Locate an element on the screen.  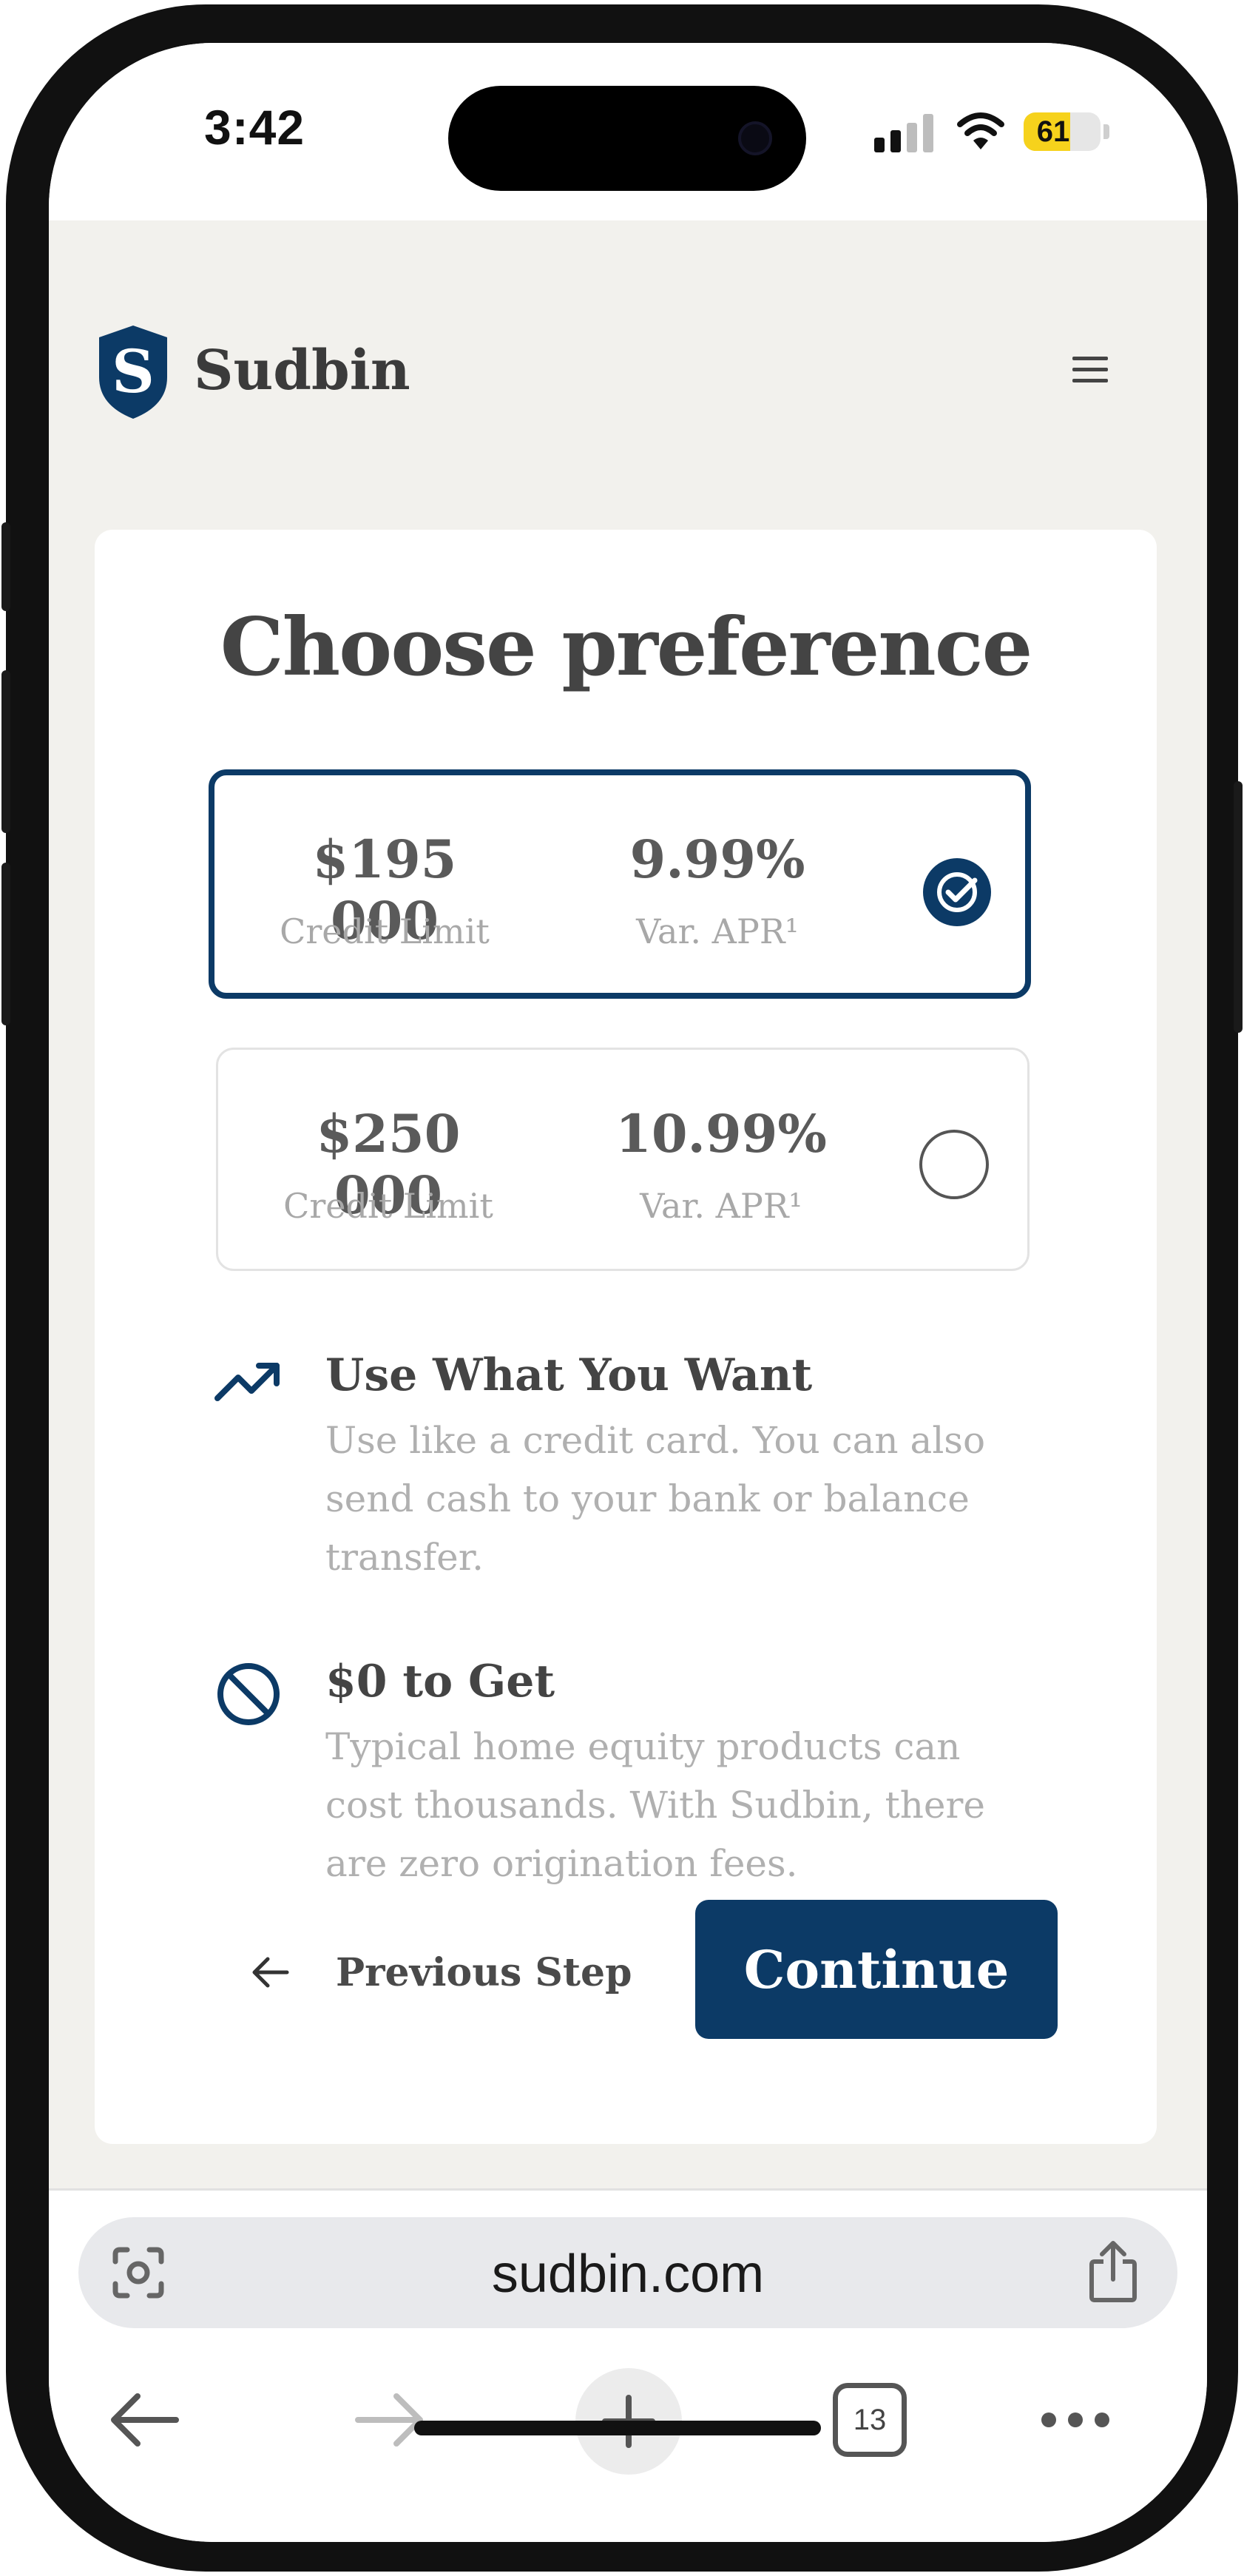
option-apr: 9.99% is located at coordinates (717, 859).